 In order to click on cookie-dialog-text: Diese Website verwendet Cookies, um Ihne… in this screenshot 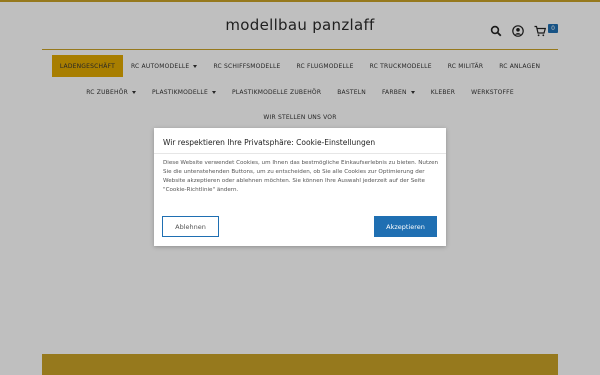, I will do `click(301, 176)`.